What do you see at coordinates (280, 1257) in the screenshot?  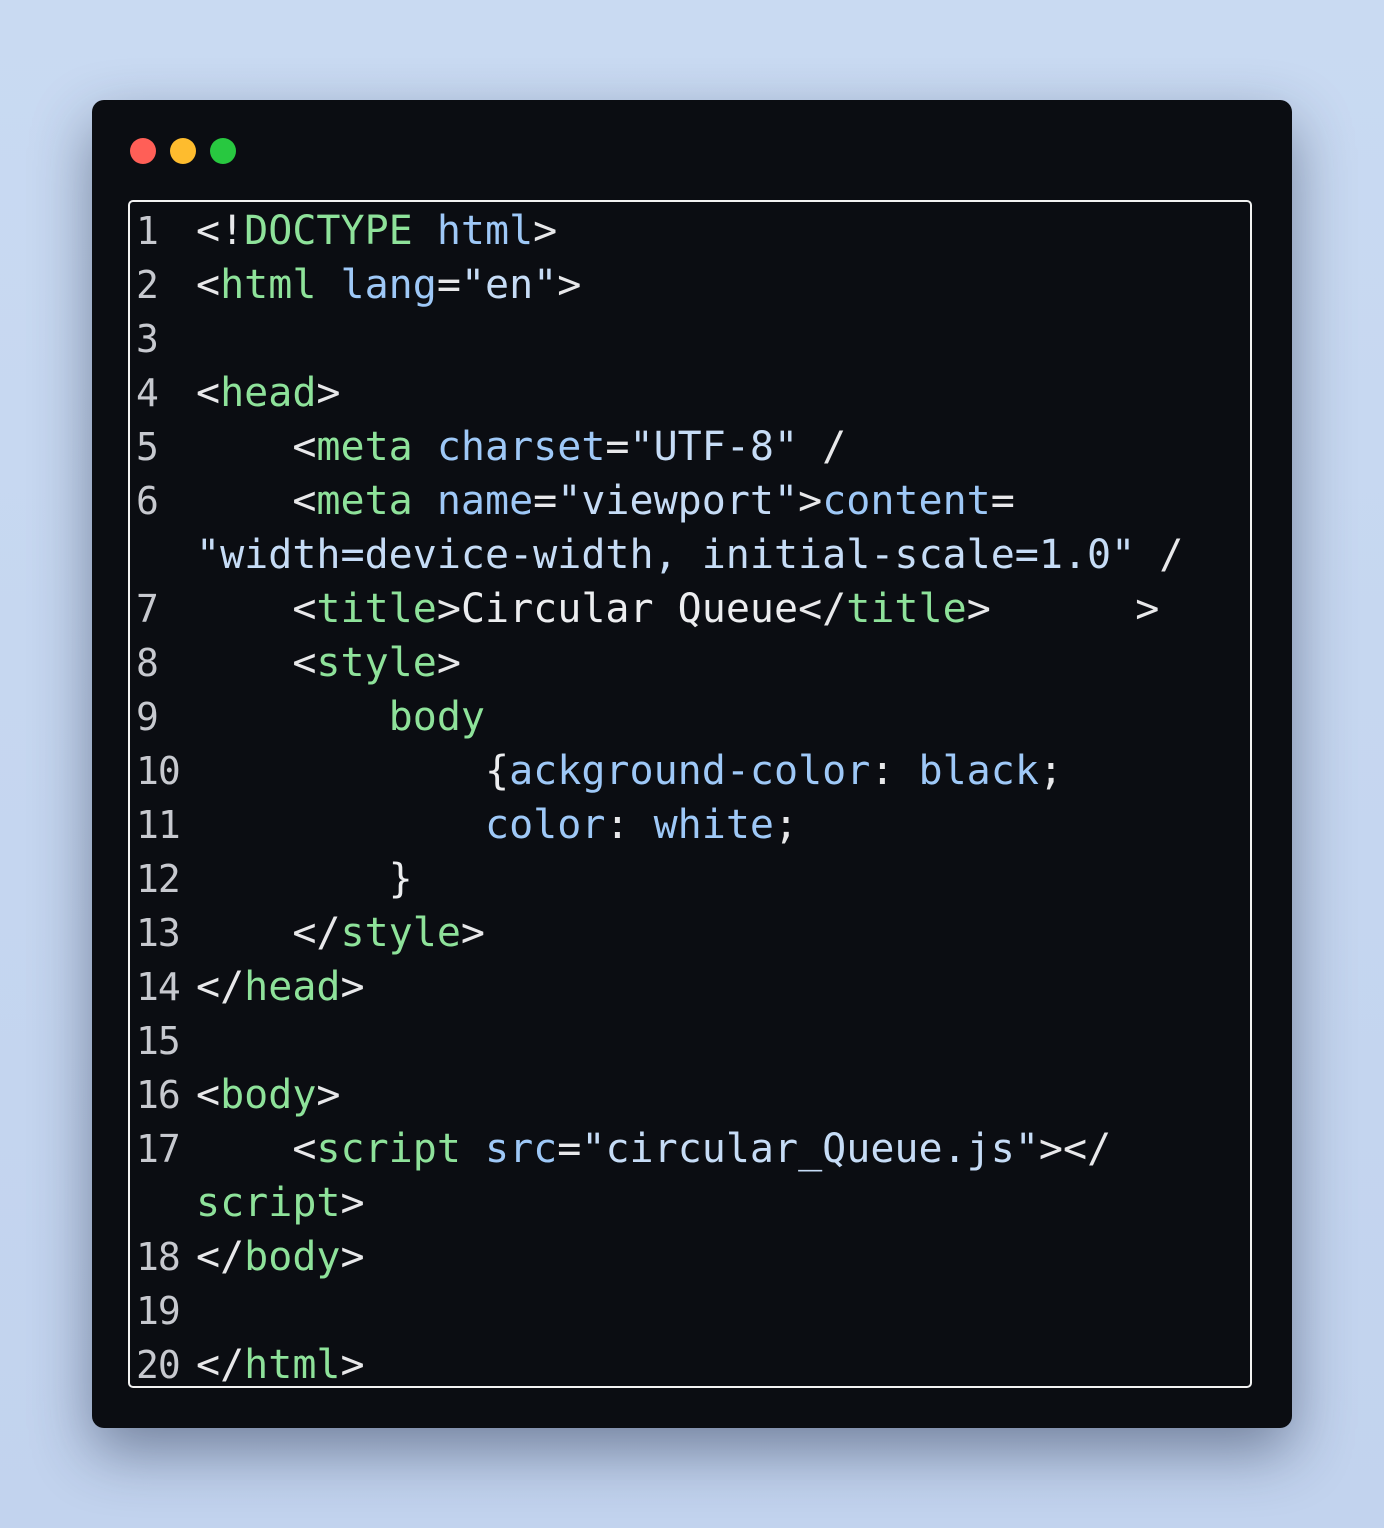 I see `line-code: </body>` at bounding box center [280, 1257].